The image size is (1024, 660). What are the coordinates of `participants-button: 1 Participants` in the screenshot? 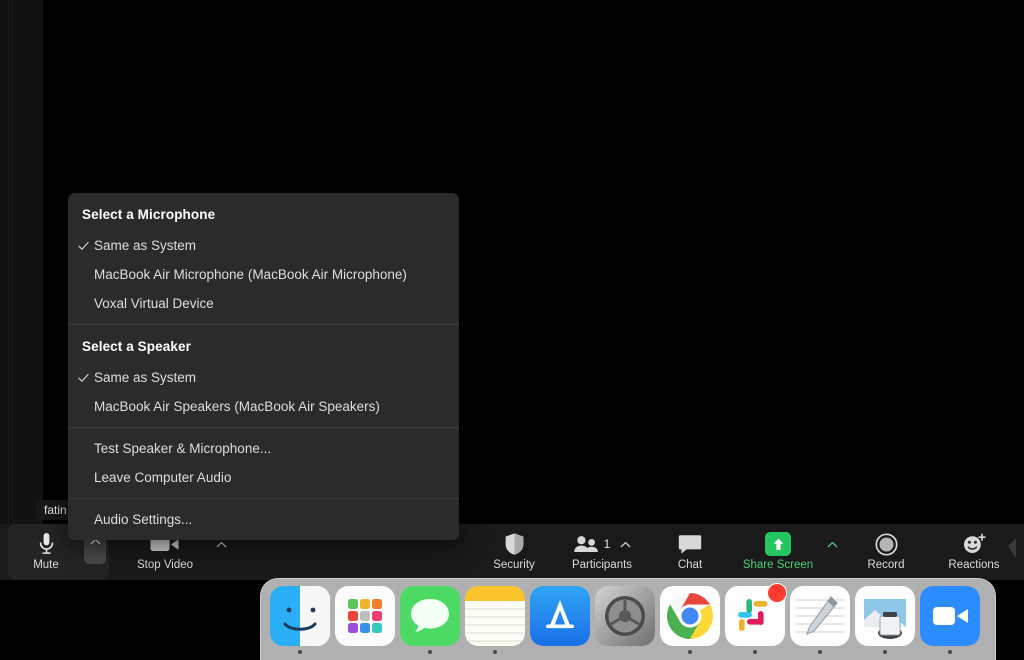 It's located at (602, 552).